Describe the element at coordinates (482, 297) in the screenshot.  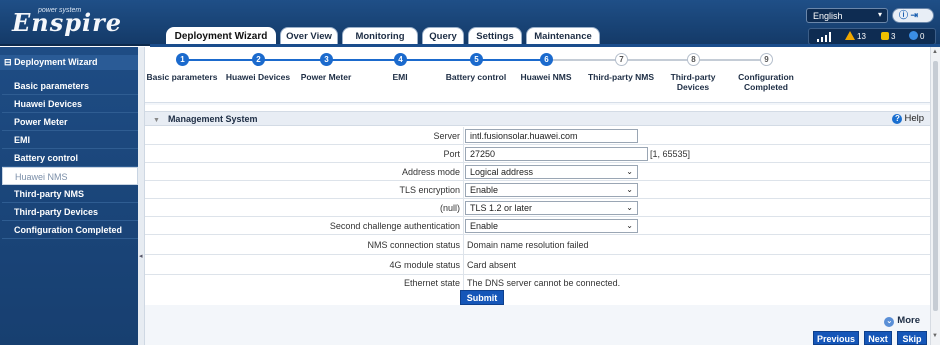
I see `submit-button: Submit` at that location.